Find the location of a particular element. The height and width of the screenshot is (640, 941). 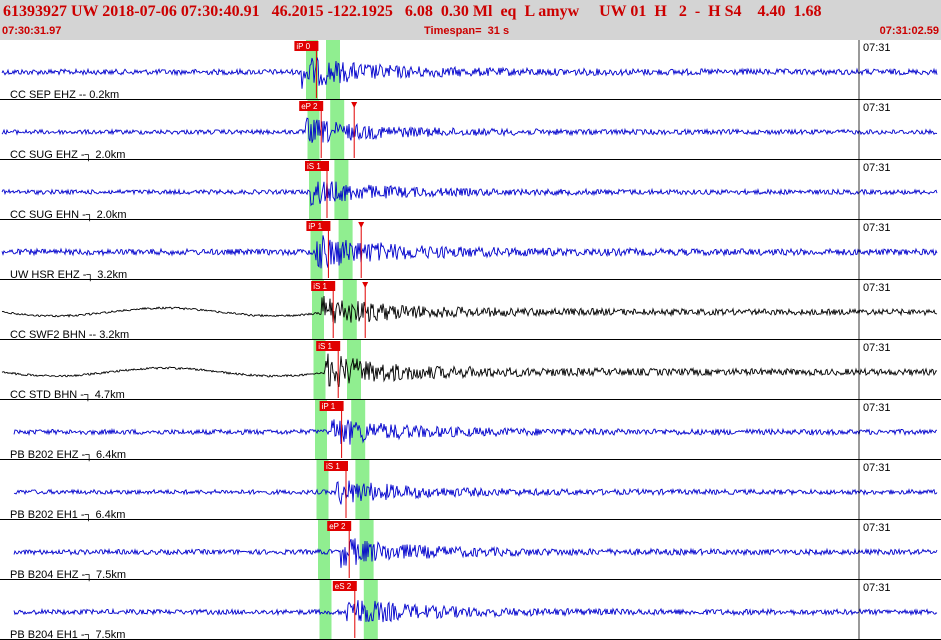

trace-row: eS 2 07:31 PB B204 EH1 -┐ 7.5km is located at coordinates (470, 610).